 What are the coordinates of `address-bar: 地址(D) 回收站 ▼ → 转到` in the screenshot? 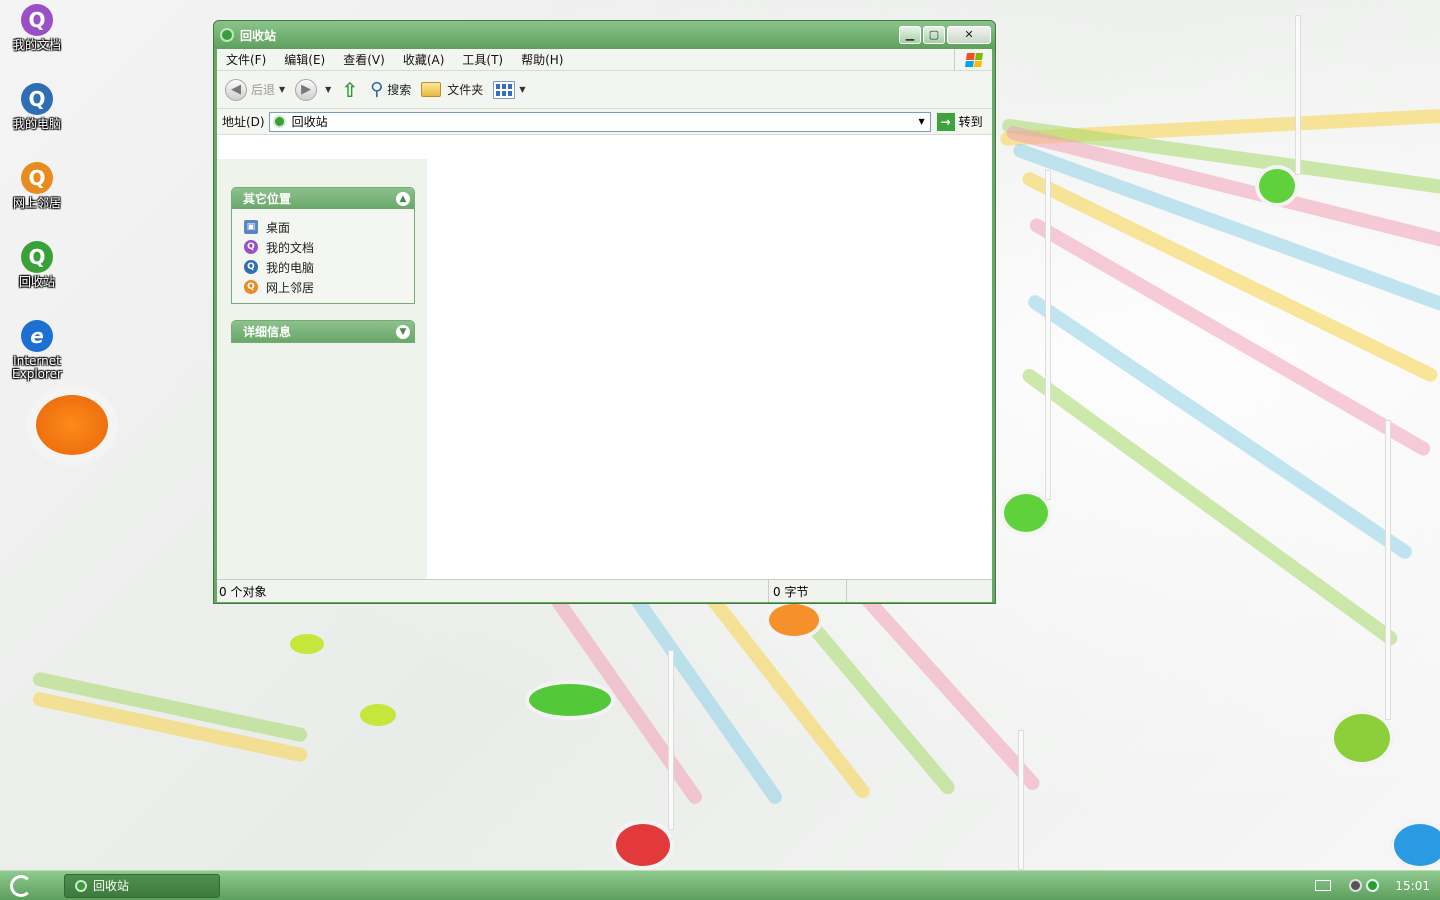 It's located at (604, 122).